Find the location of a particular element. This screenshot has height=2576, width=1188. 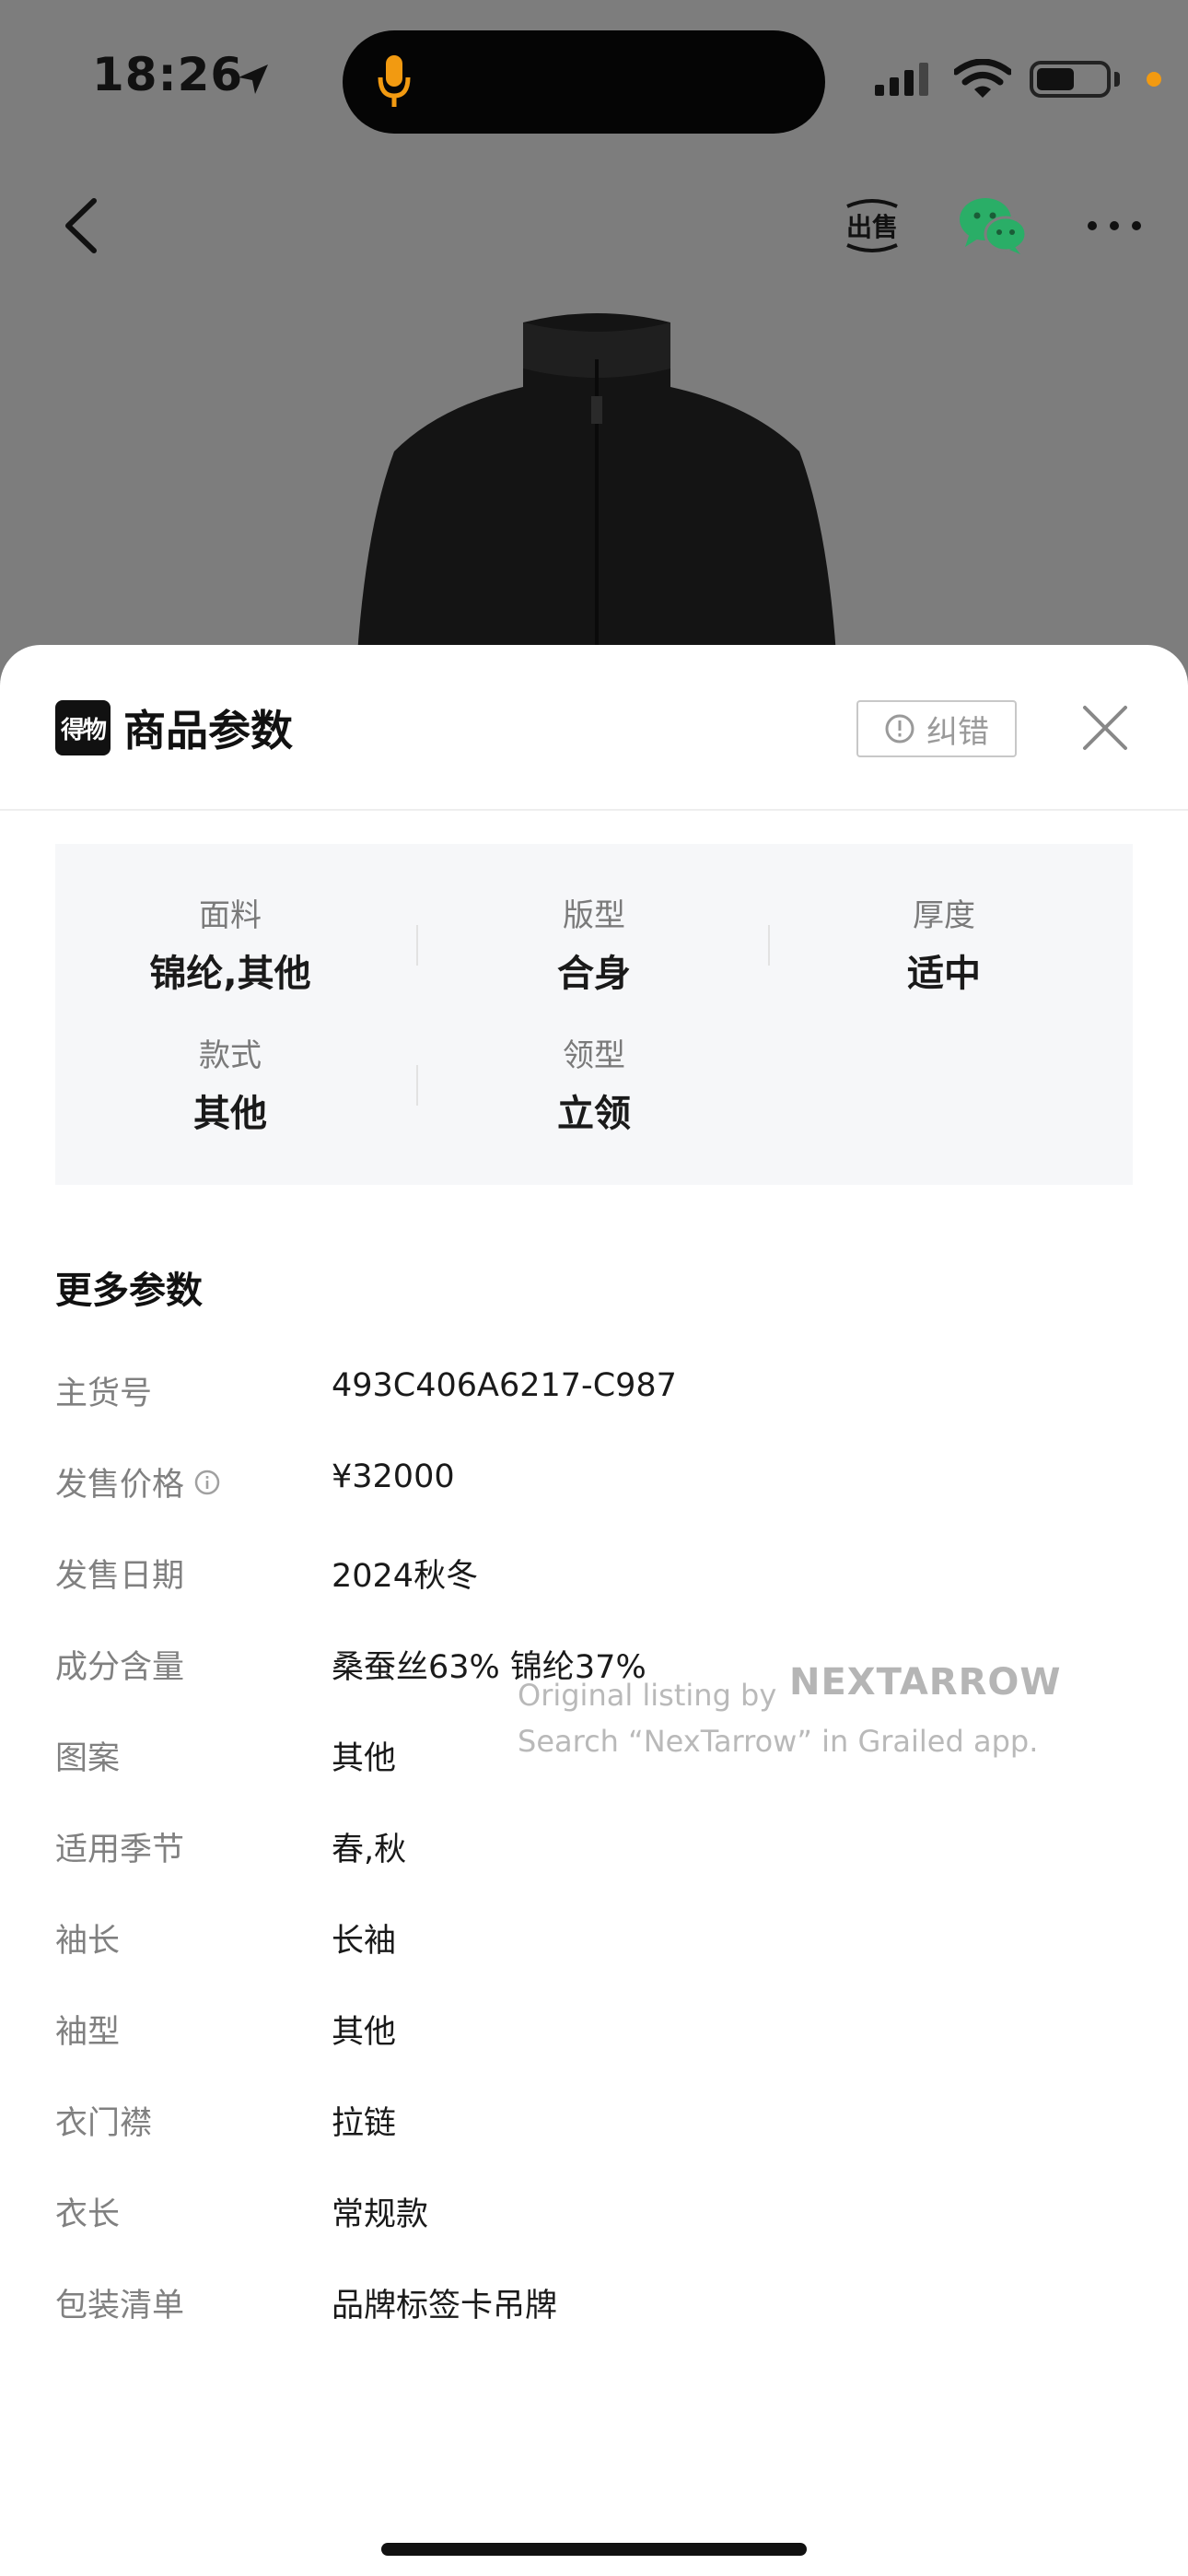

row-key: 衣门襟 is located at coordinates (104, 2123).